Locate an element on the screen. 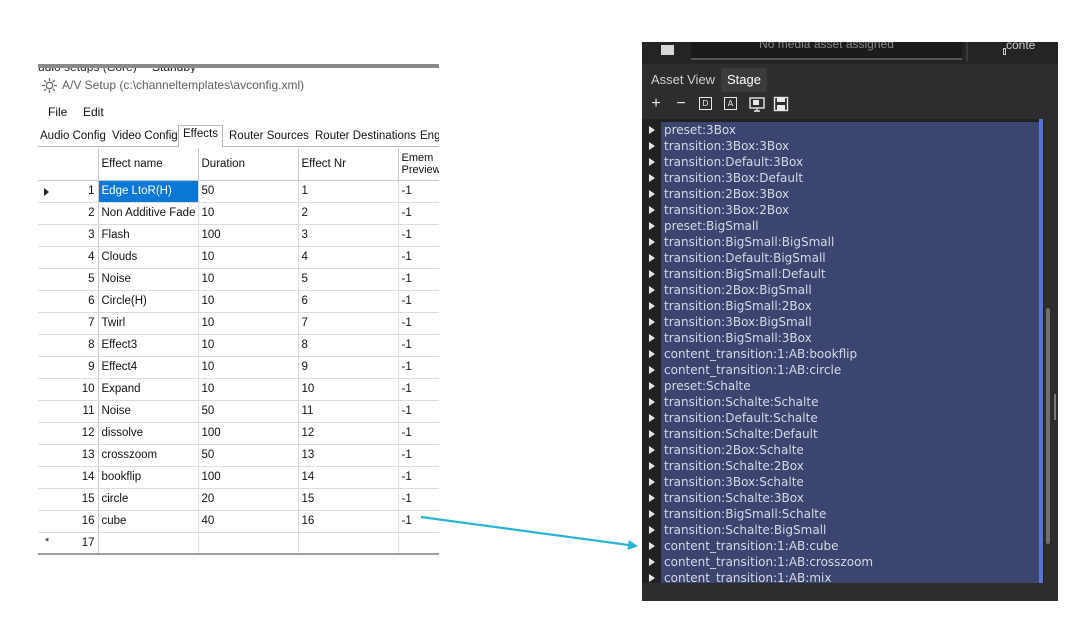 This screenshot has width=1069, height=632. cell-duration: 20 is located at coordinates (248, 499).